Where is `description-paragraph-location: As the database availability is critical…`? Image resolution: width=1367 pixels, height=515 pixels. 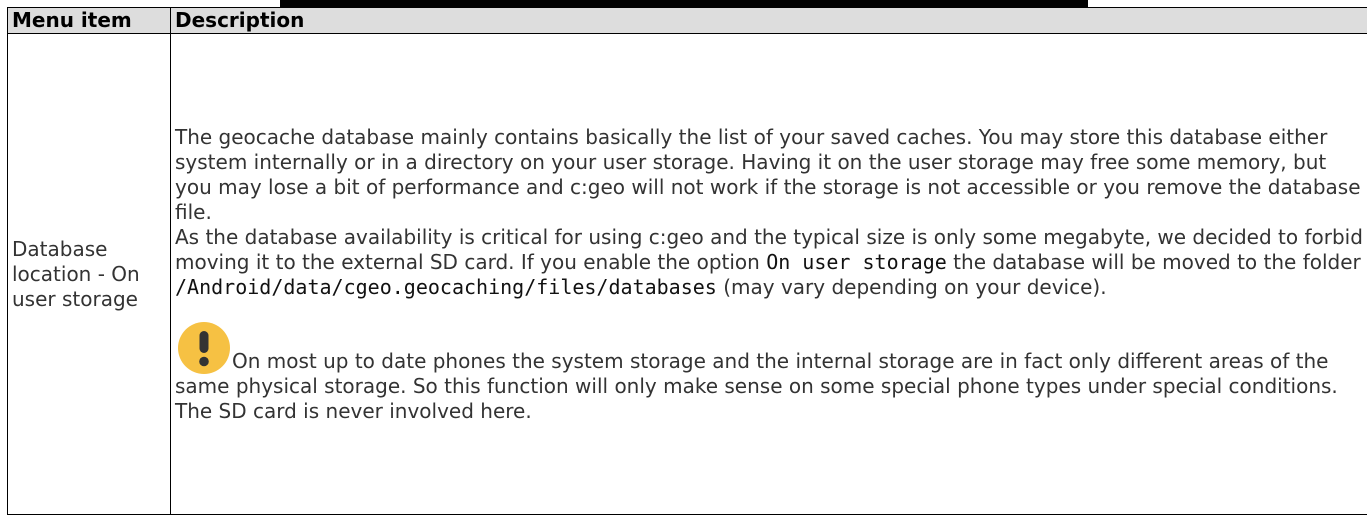
description-paragraph-location: As the database availability is critical… is located at coordinates (769, 262).